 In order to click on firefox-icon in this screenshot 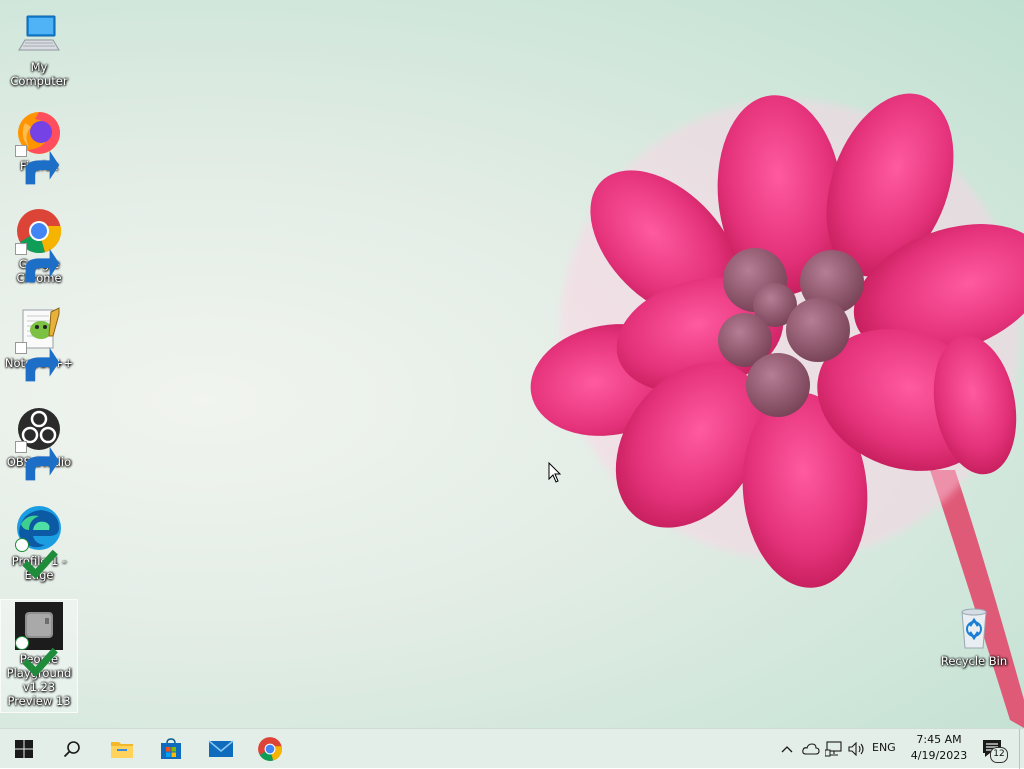, I will do `click(39, 147)`.